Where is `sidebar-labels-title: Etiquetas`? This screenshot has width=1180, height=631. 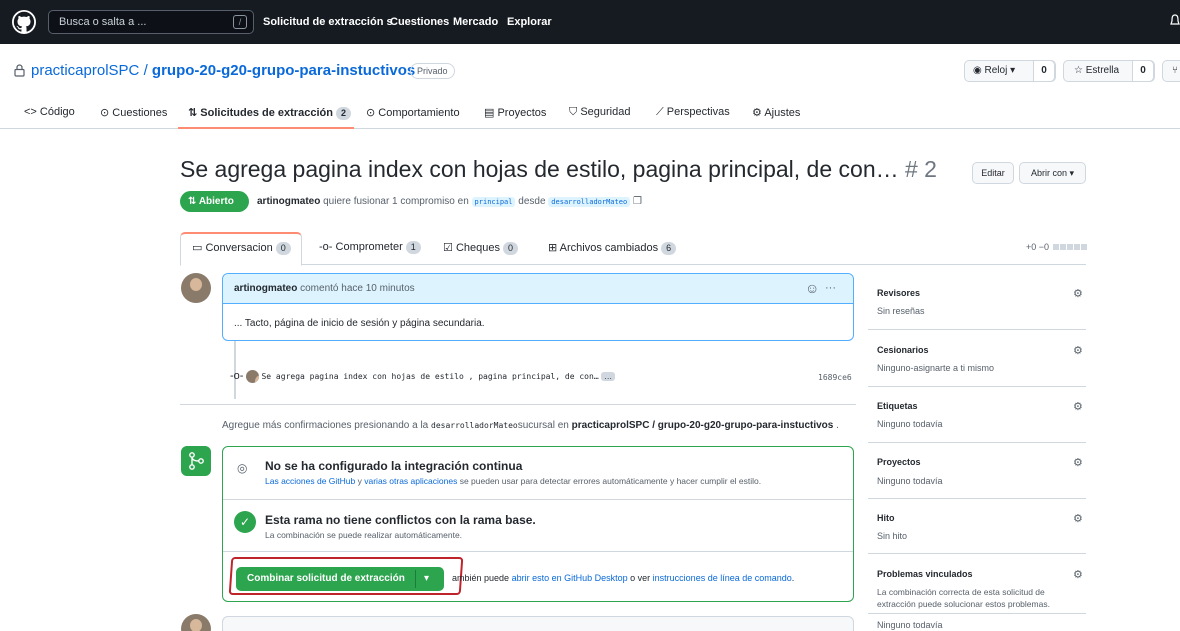 sidebar-labels-title: Etiquetas is located at coordinates (897, 406).